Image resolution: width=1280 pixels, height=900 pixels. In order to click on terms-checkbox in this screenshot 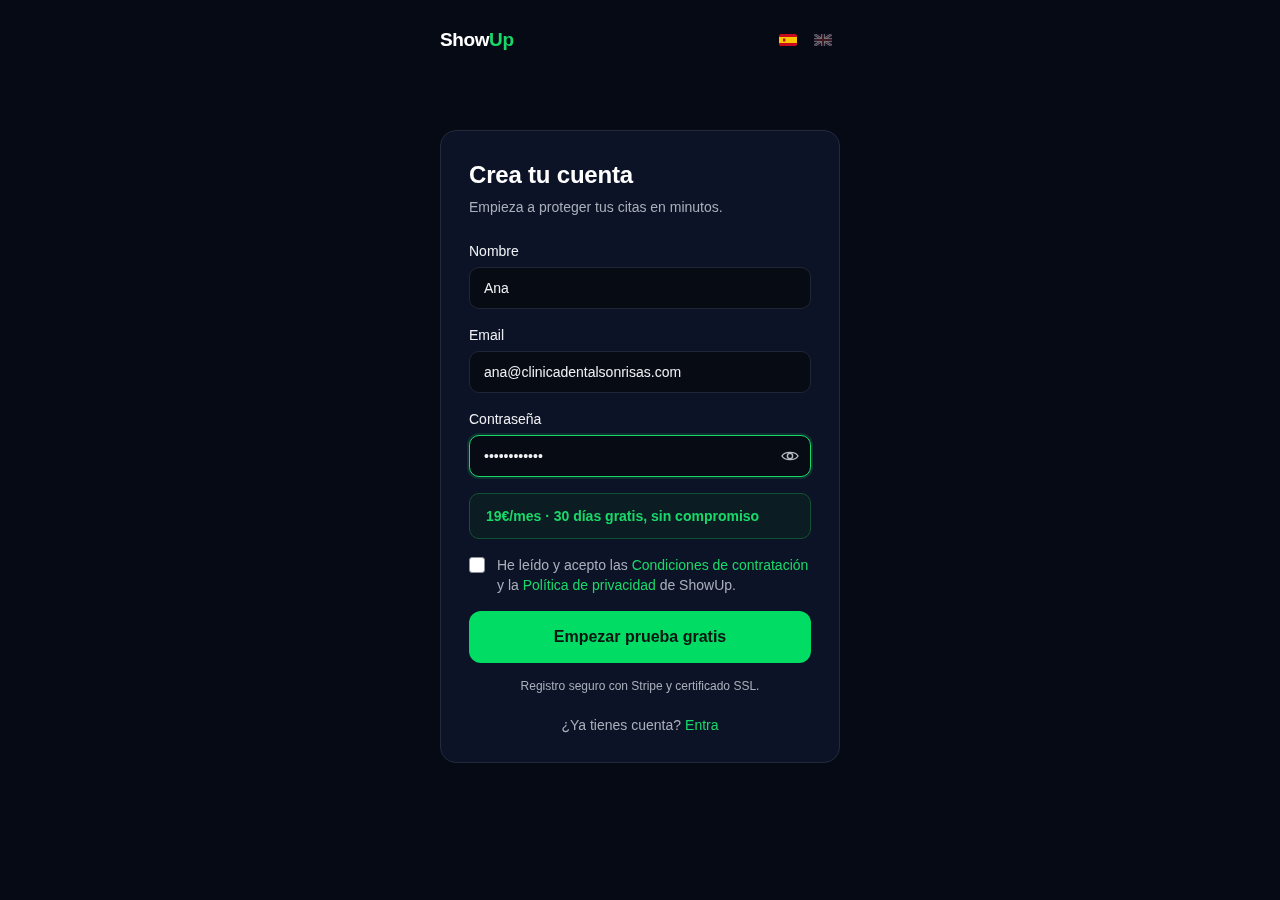, I will do `click(477, 565)`.